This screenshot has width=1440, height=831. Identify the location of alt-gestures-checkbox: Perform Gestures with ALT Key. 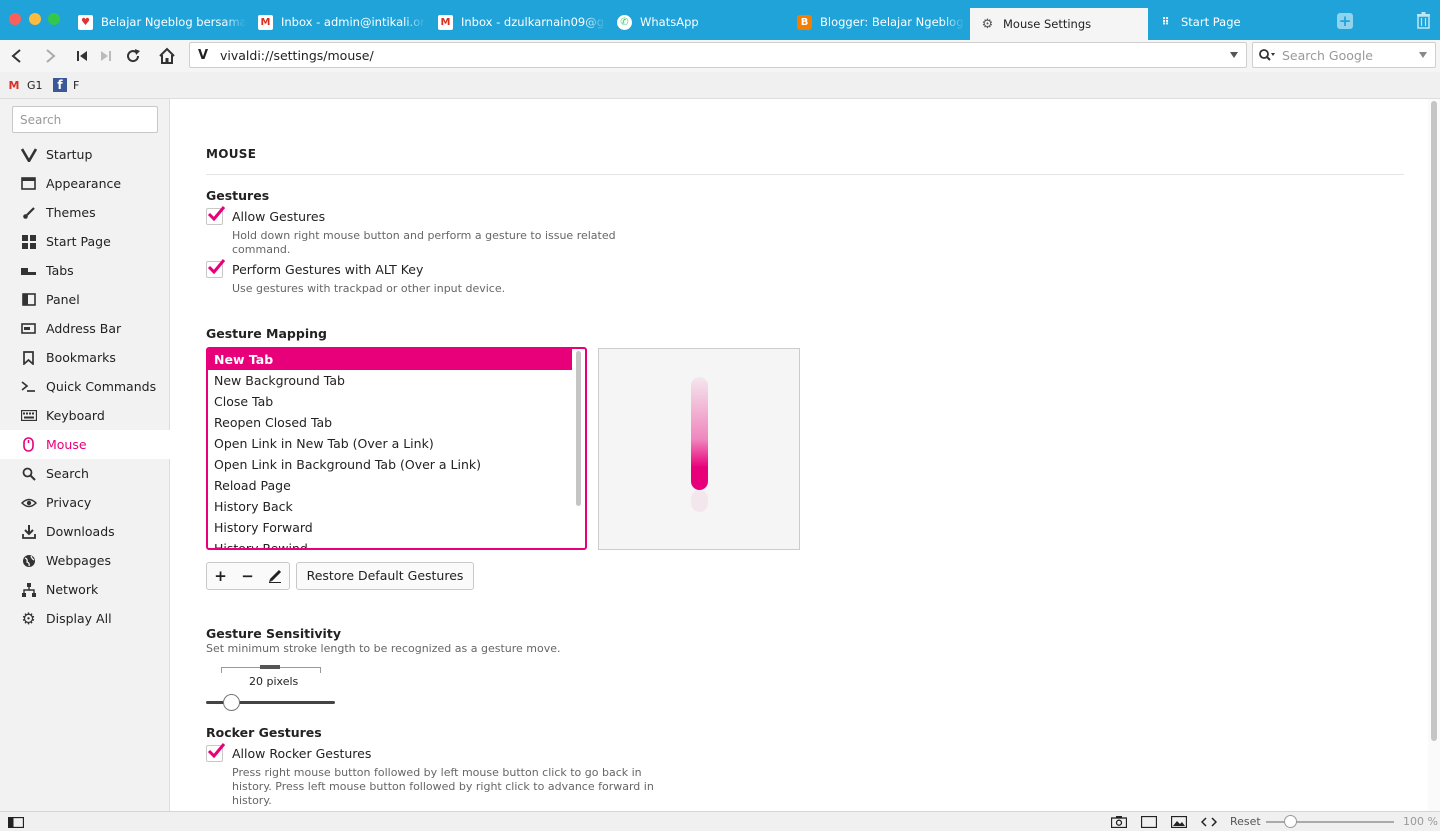
(314, 268).